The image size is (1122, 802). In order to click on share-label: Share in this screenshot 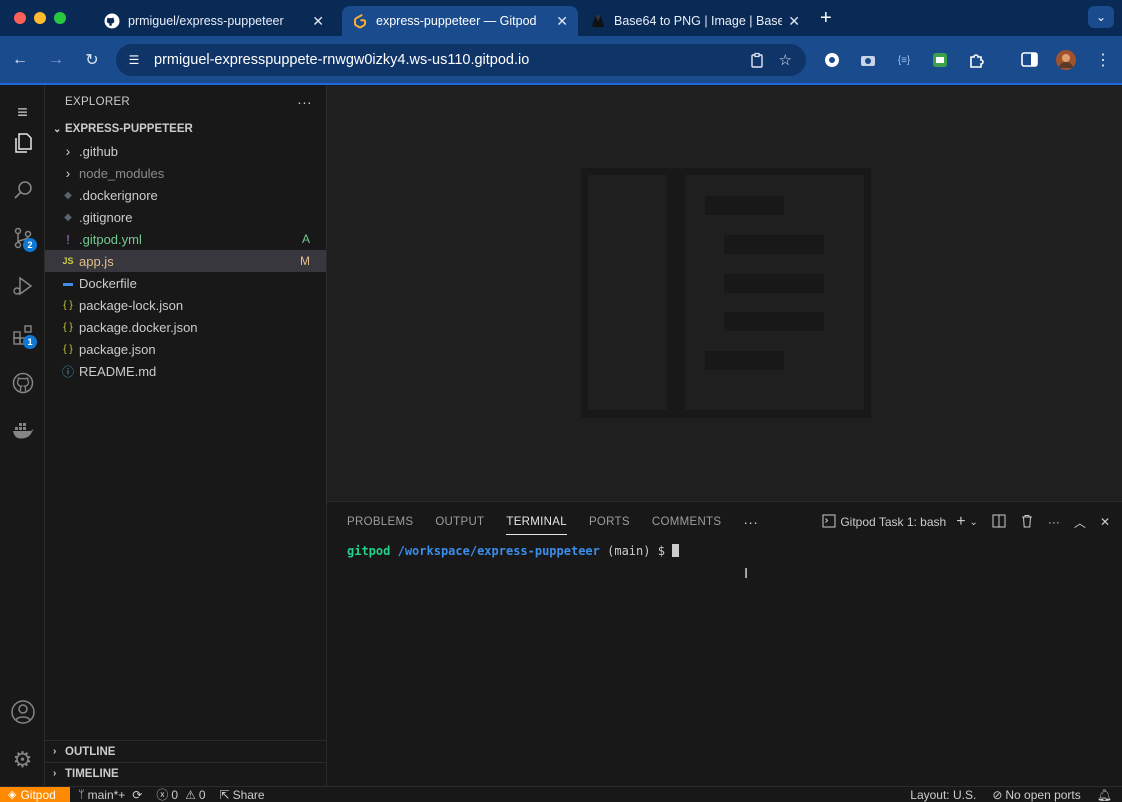, I will do `click(248, 794)`.